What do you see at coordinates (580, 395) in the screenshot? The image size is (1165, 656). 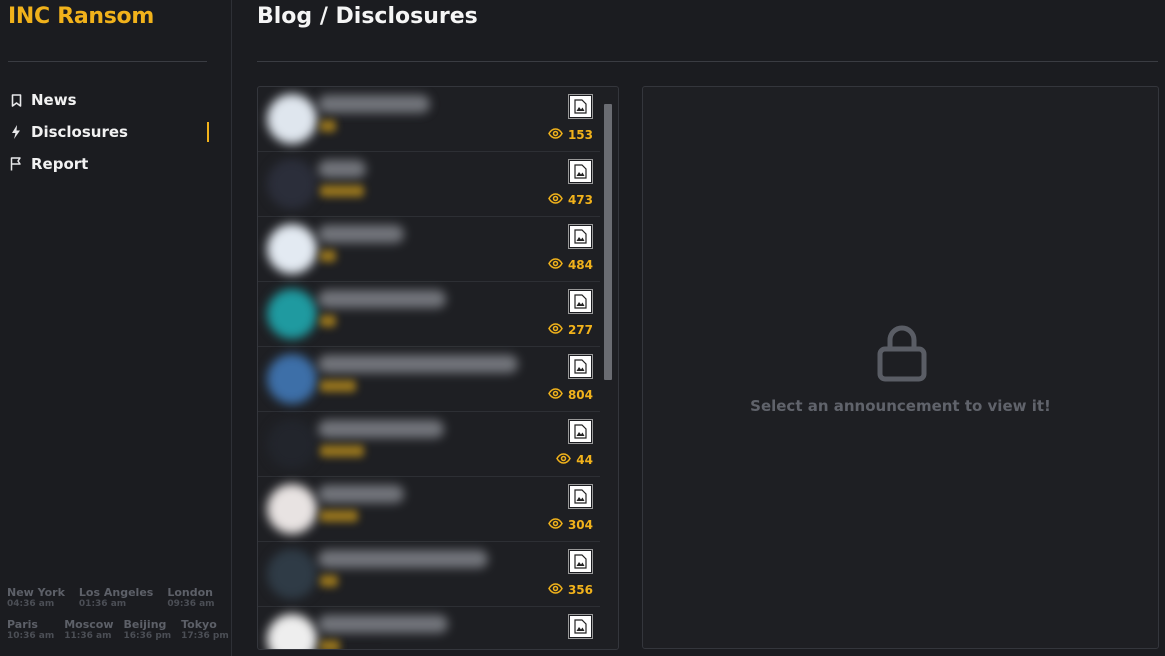 I see `view-count-value: 804` at bounding box center [580, 395].